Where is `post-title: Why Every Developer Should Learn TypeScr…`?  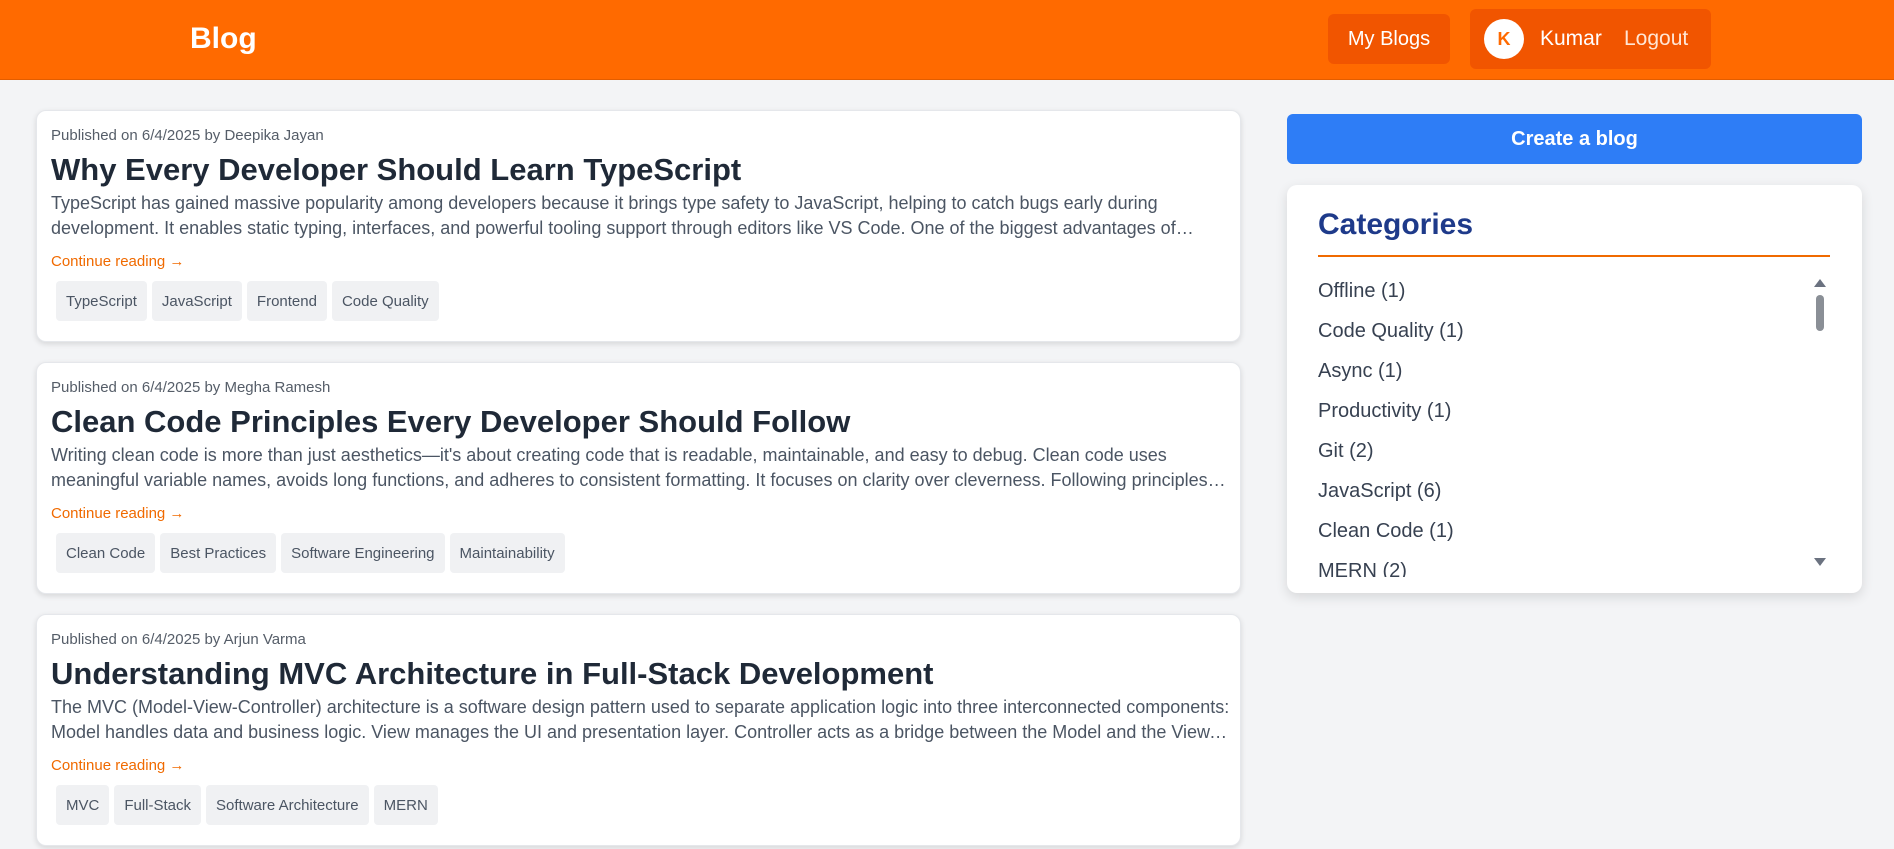 post-title: Why Every Developer Should Learn TypeScr… is located at coordinates (396, 170).